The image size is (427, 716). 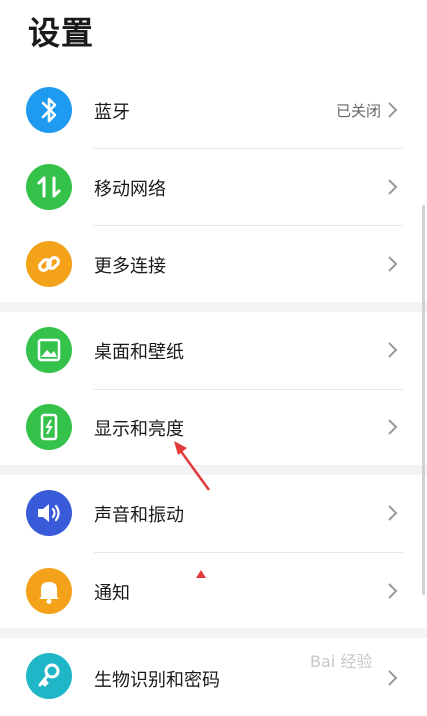 I want to click on sound-label: 声音和振动, so click(x=139, y=515).